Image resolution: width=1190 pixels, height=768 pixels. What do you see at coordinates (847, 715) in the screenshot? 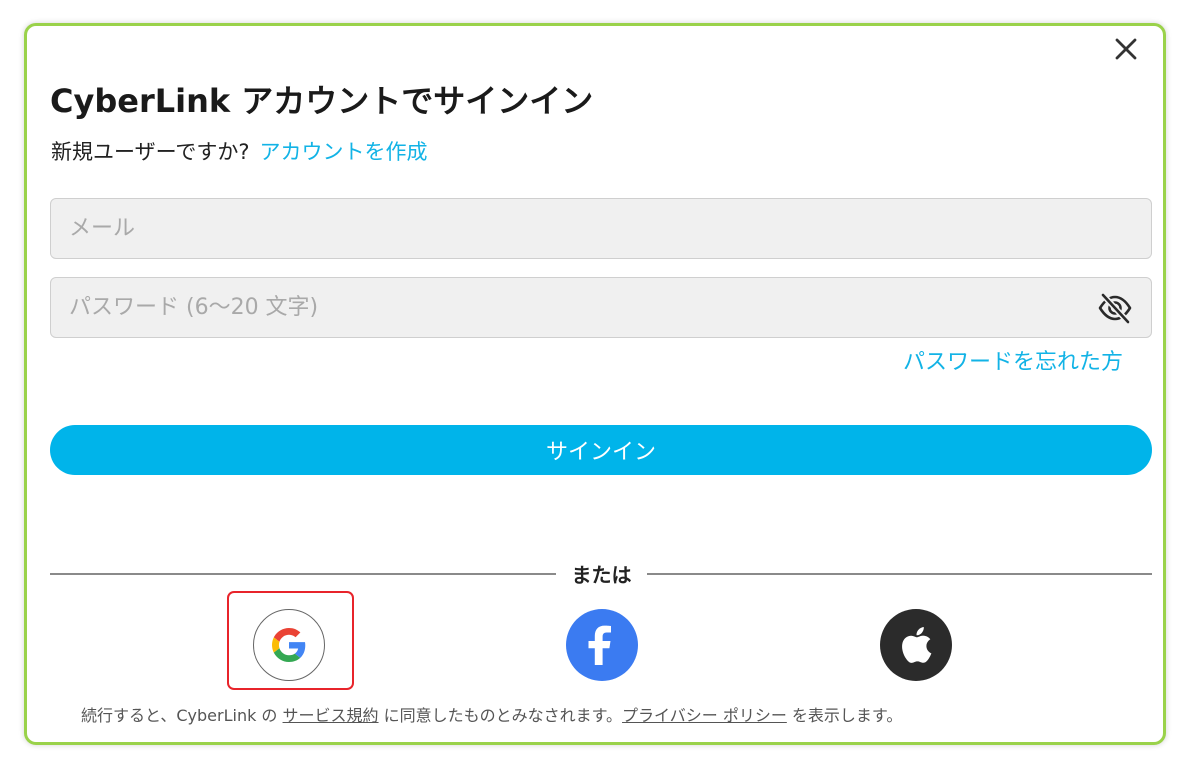
I see `terms-suffix: を表示します。` at bounding box center [847, 715].